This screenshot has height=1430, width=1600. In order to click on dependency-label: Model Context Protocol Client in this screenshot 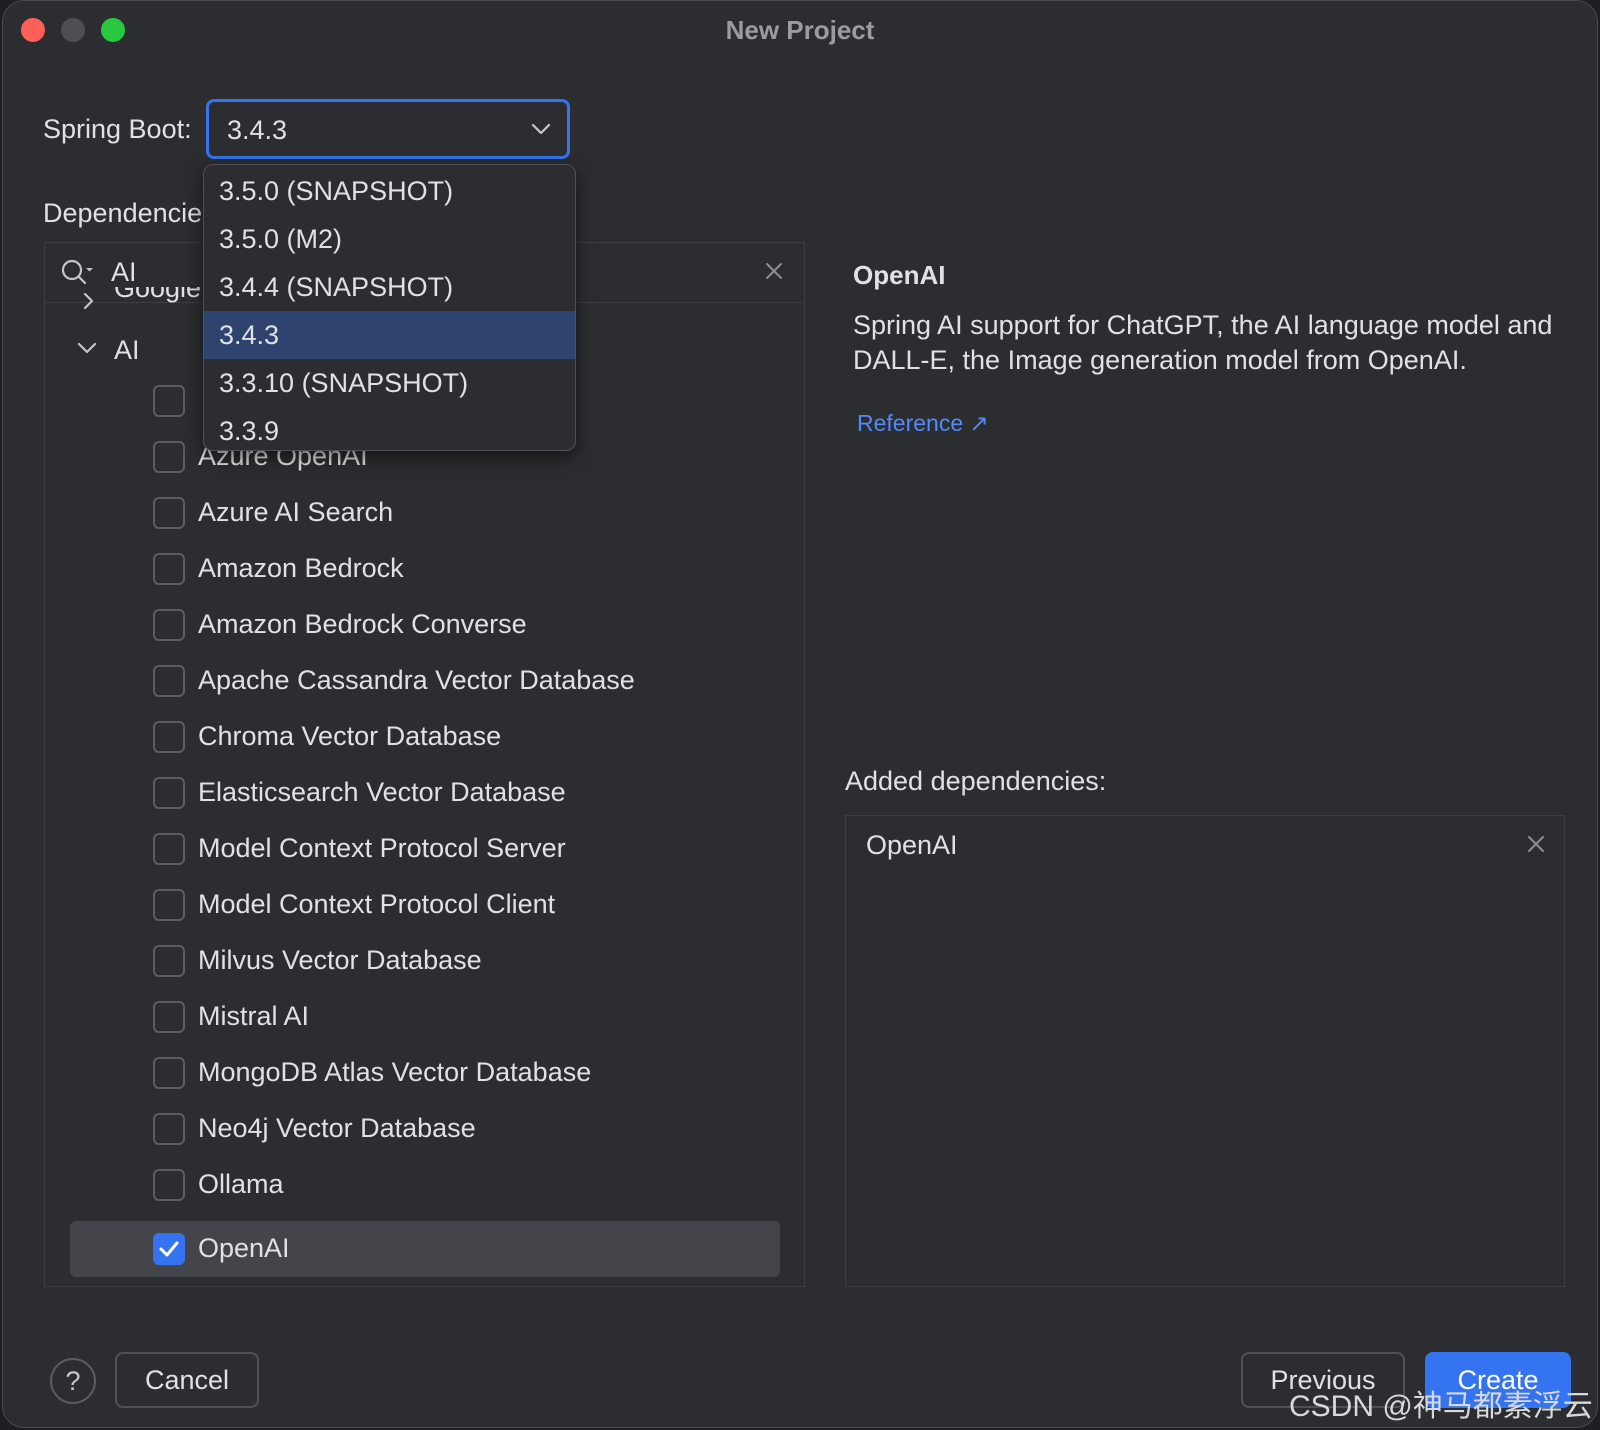, I will do `click(377, 904)`.